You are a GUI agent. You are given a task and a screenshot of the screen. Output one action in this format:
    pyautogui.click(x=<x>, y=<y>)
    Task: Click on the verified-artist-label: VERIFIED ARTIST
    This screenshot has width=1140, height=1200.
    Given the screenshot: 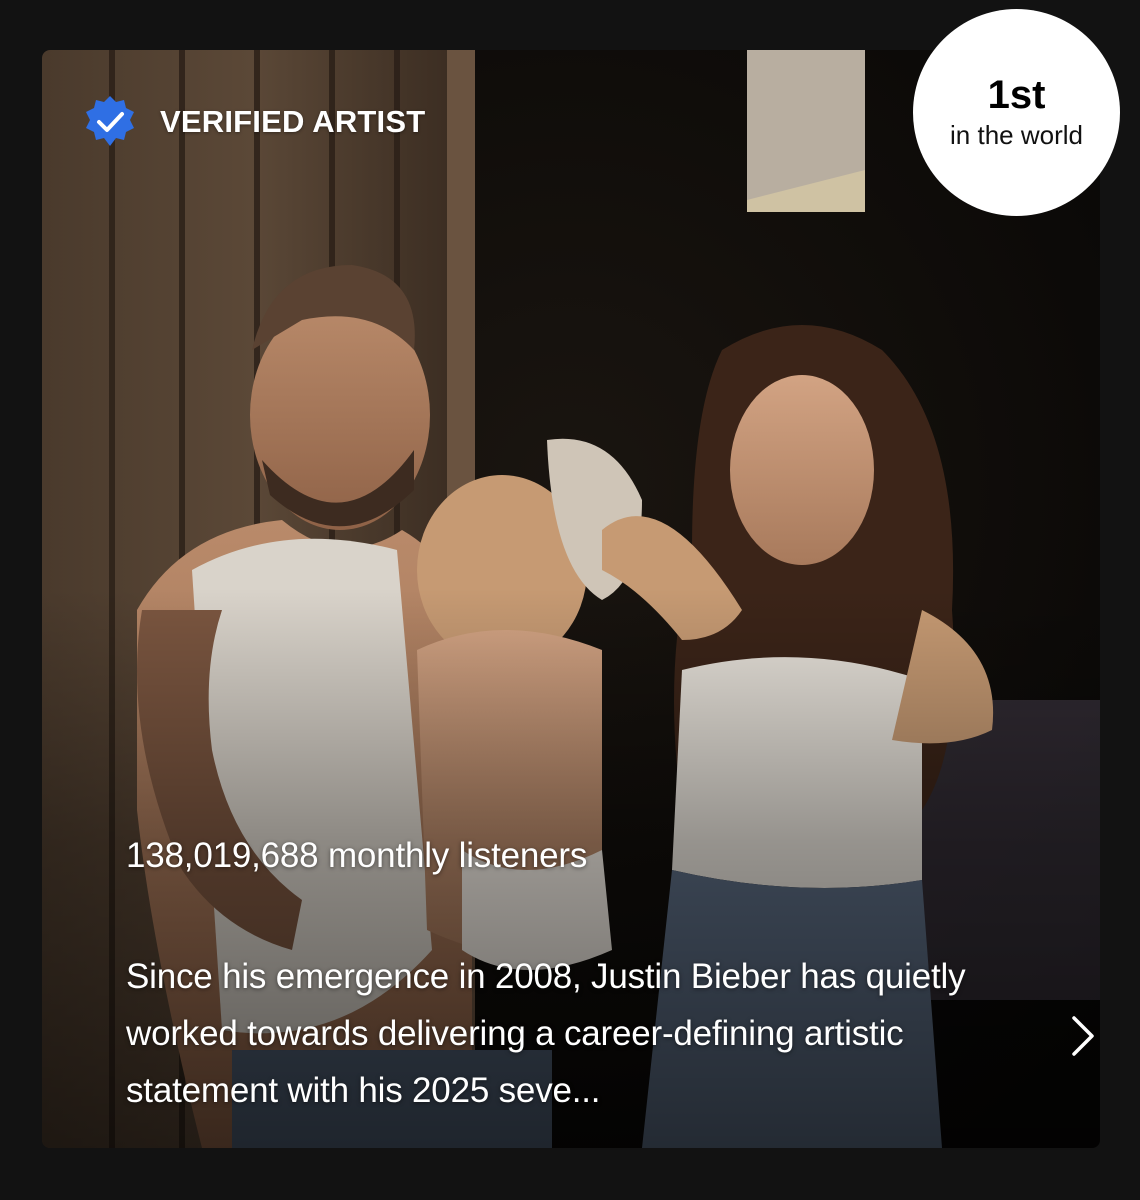 What is the action you would take?
    pyautogui.click(x=293, y=121)
    